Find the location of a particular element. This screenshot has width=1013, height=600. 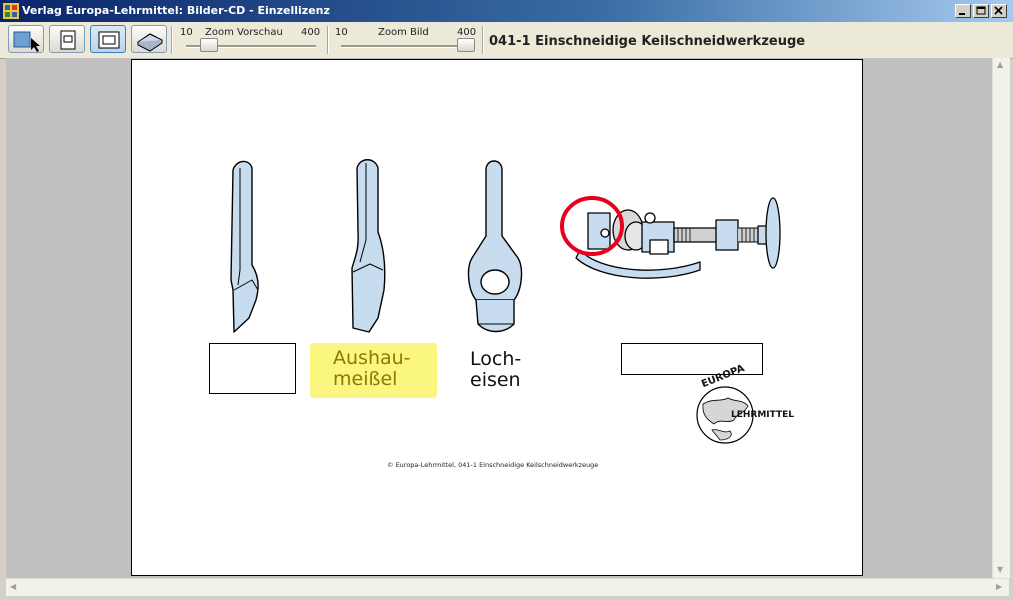

flat-chisel-drawing is located at coordinates (244, 246).